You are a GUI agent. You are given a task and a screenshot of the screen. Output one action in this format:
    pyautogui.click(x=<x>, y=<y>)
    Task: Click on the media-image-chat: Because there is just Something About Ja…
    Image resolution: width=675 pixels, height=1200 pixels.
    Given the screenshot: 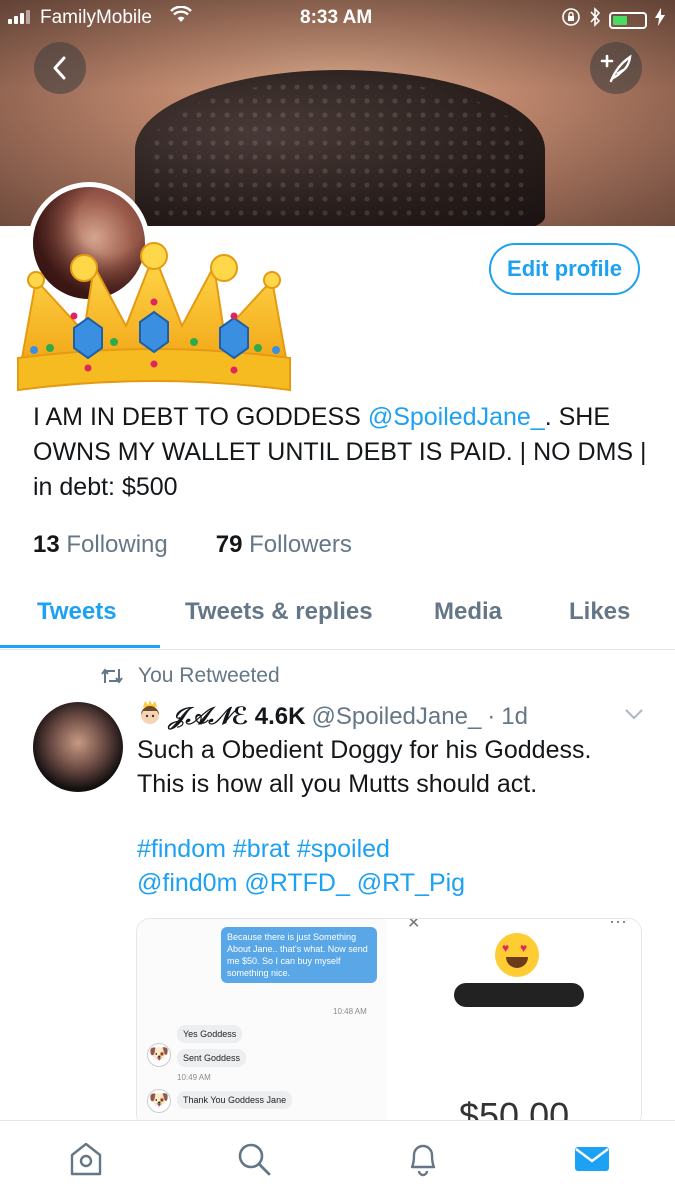 What is the action you would take?
    pyautogui.click(x=263, y=1023)
    